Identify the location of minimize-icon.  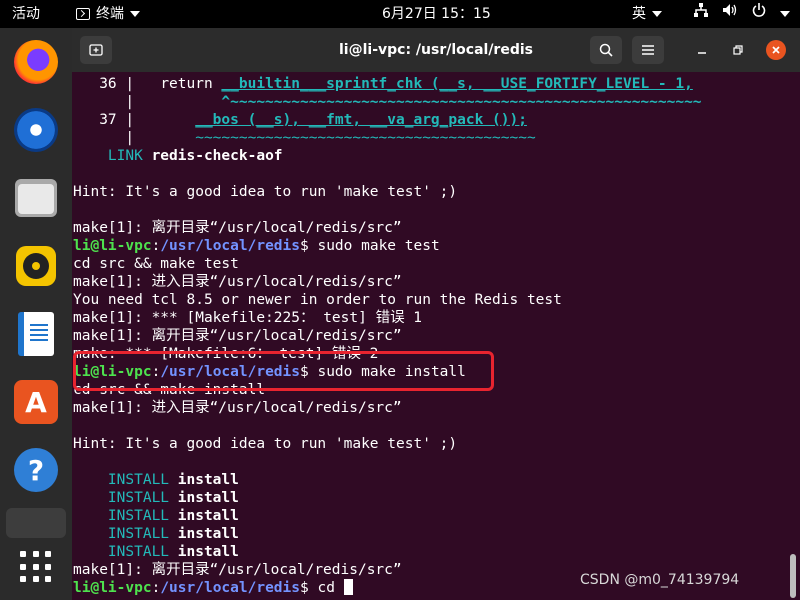
(702, 53).